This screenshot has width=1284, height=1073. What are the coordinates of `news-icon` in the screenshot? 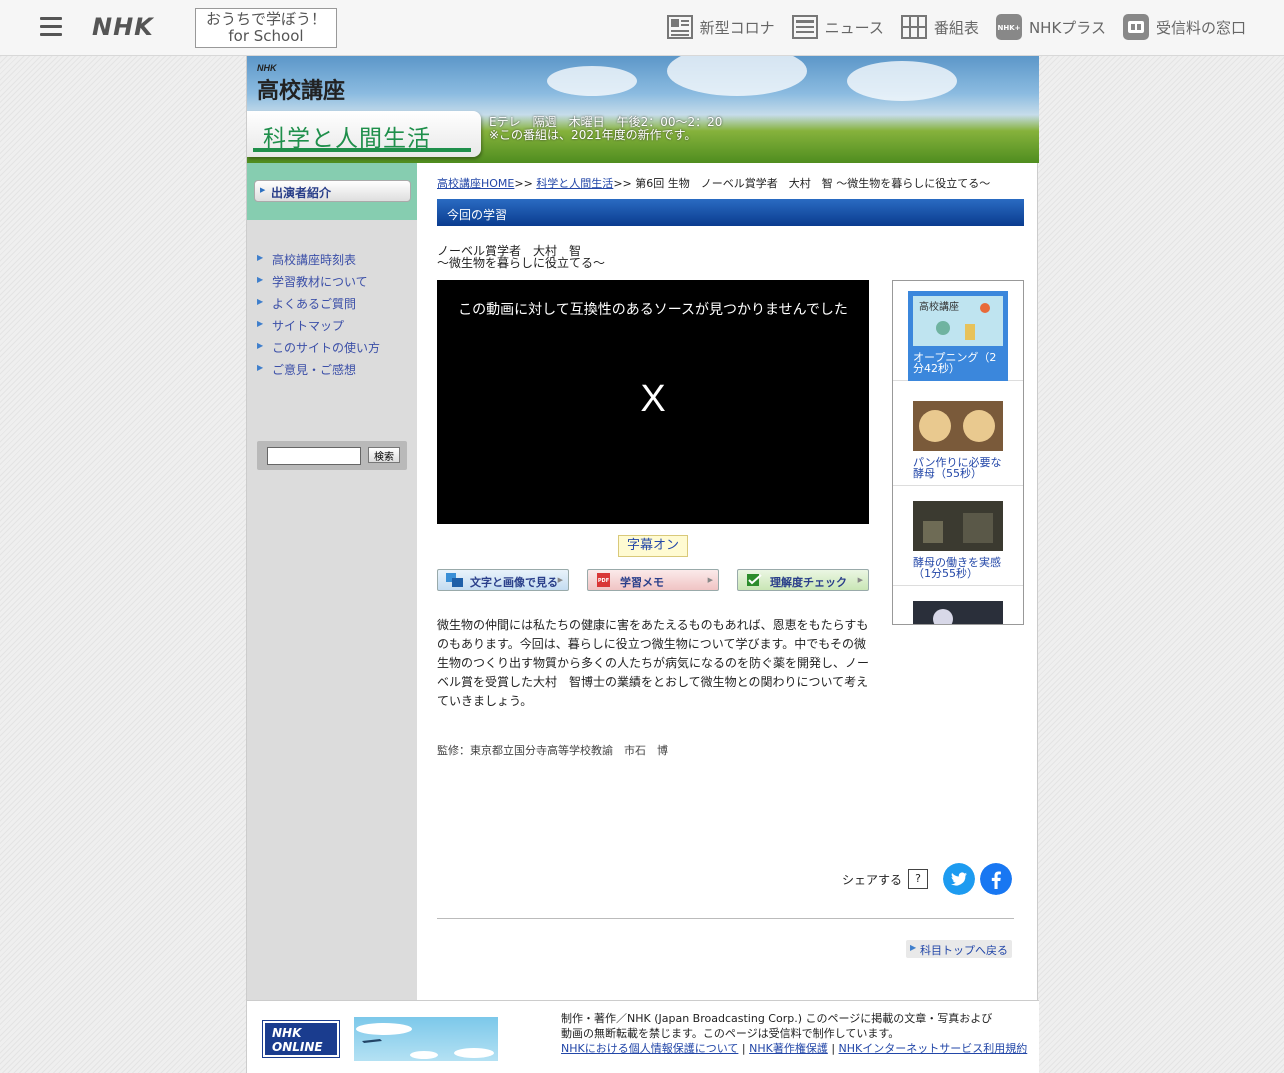 It's located at (804, 27).